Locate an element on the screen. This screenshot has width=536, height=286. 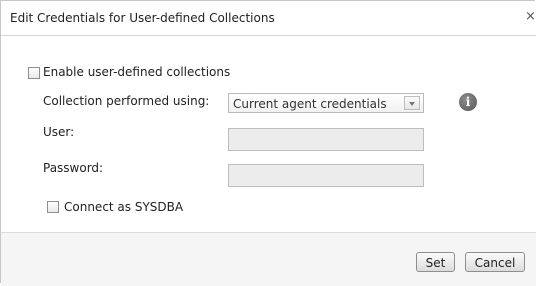
chevron-down-icon is located at coordinates (412, 103).